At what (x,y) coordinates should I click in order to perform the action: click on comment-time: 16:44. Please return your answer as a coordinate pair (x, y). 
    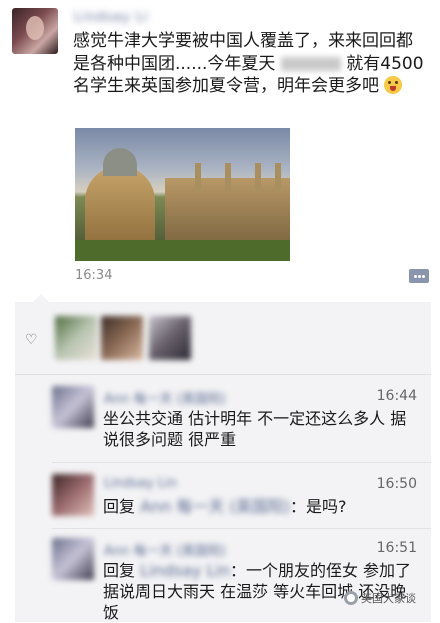
    Looking at the image, I should click on (396, 396).